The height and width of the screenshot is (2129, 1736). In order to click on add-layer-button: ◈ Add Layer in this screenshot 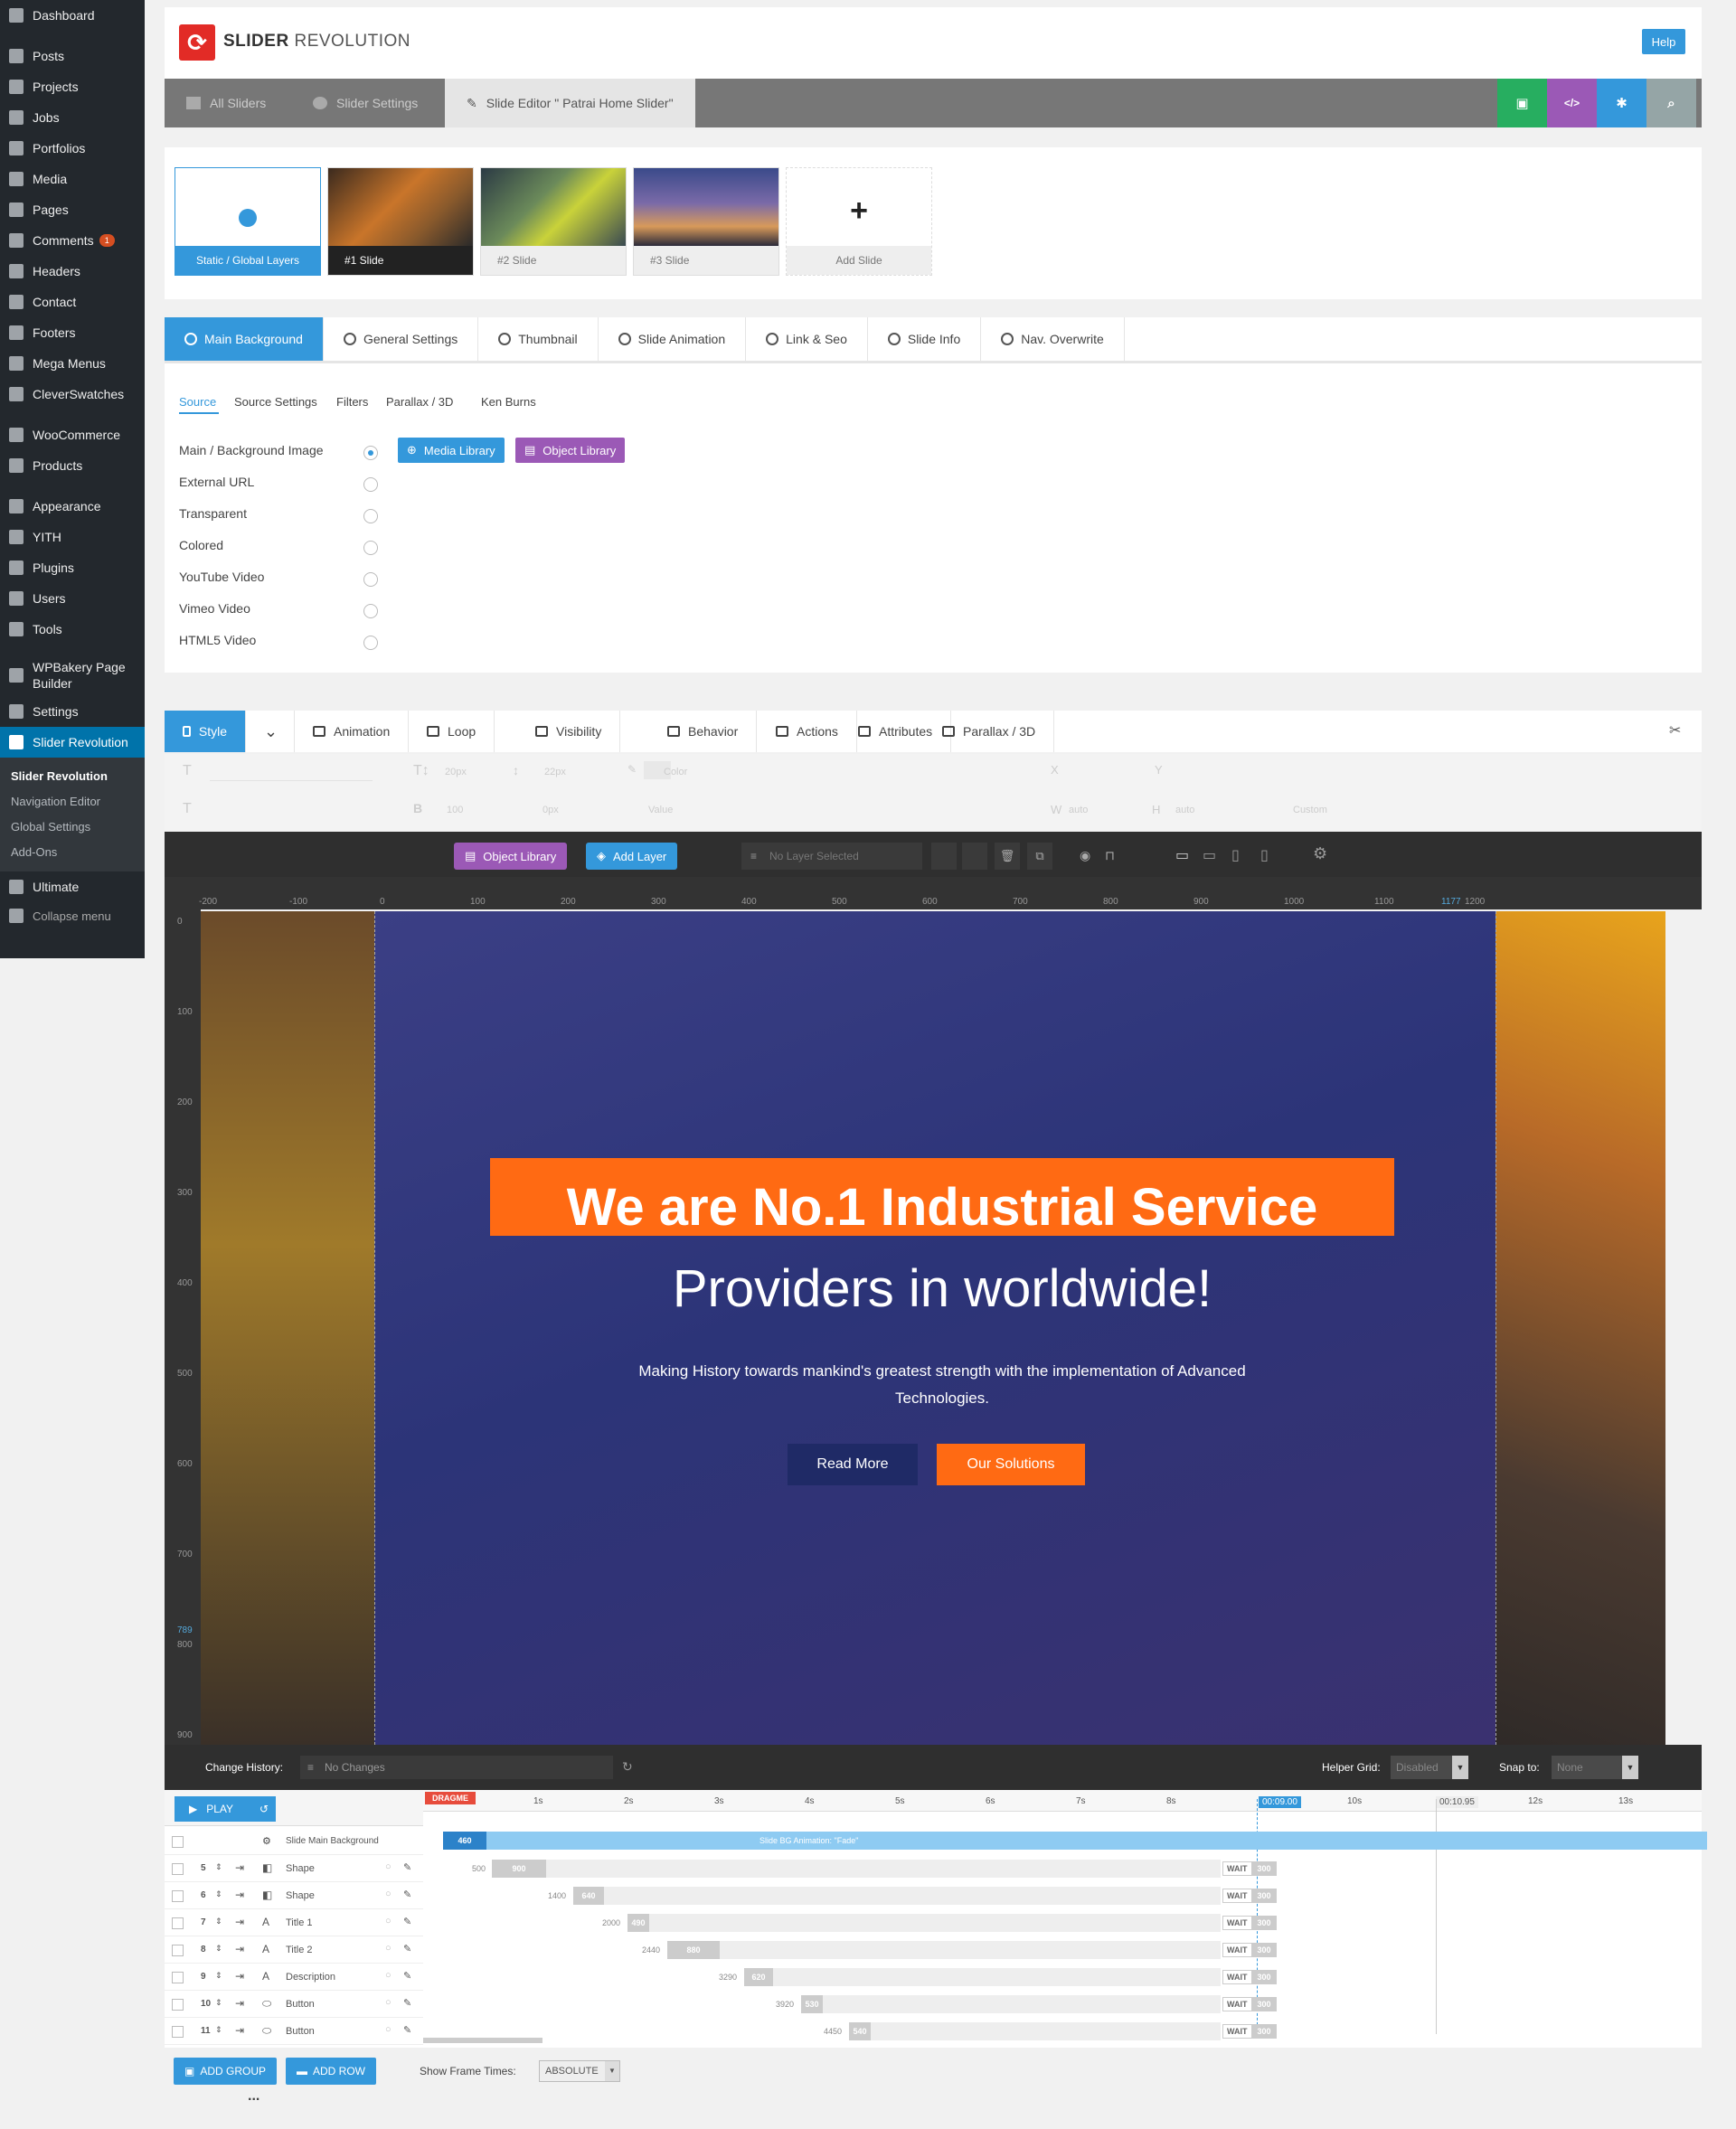, I will do `click(632, 856)`.